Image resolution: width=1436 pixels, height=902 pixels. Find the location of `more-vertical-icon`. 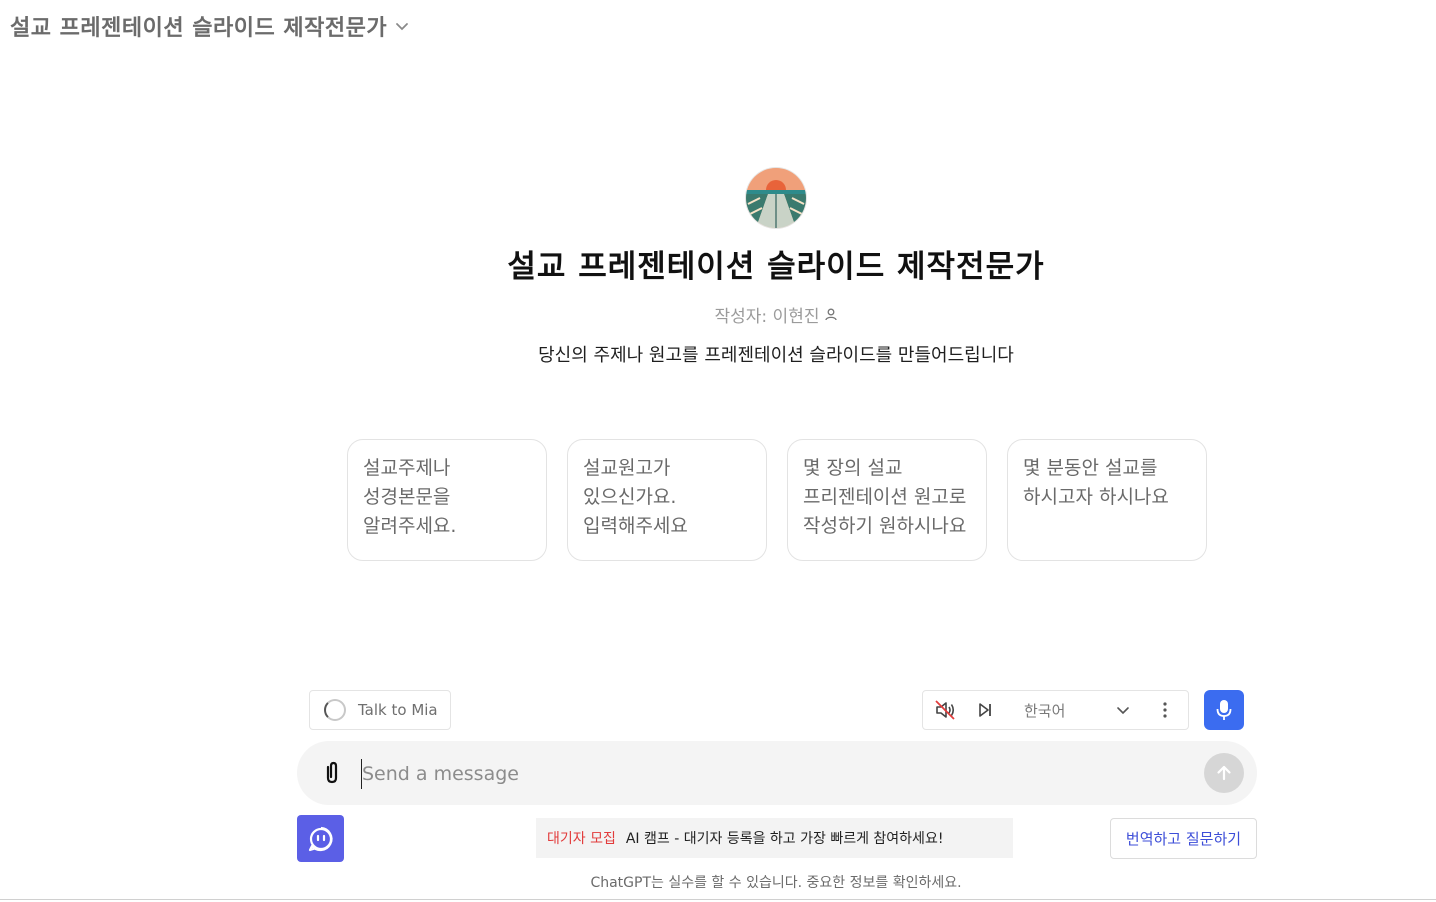

more-vertical-icon is located at coordinates (1165, 710).